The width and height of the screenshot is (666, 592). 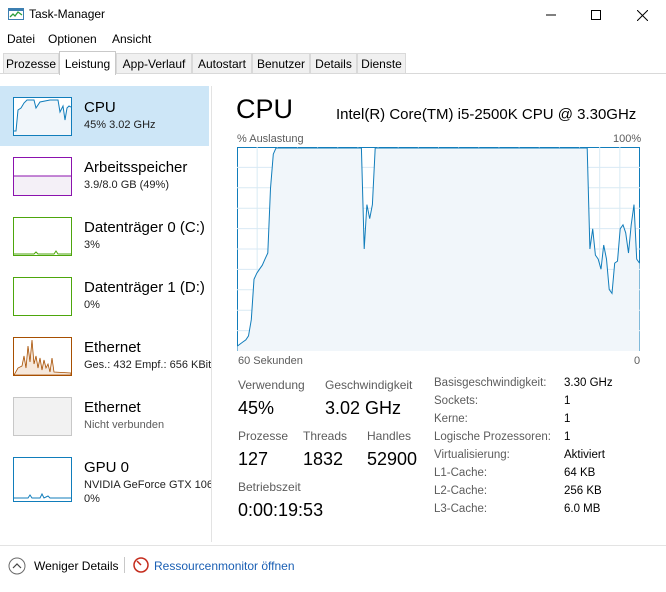 What do you see at coordinates (107, 467) in the screenshot?
I see `resource-title: GPU 0` at bounding box center [107, 467].